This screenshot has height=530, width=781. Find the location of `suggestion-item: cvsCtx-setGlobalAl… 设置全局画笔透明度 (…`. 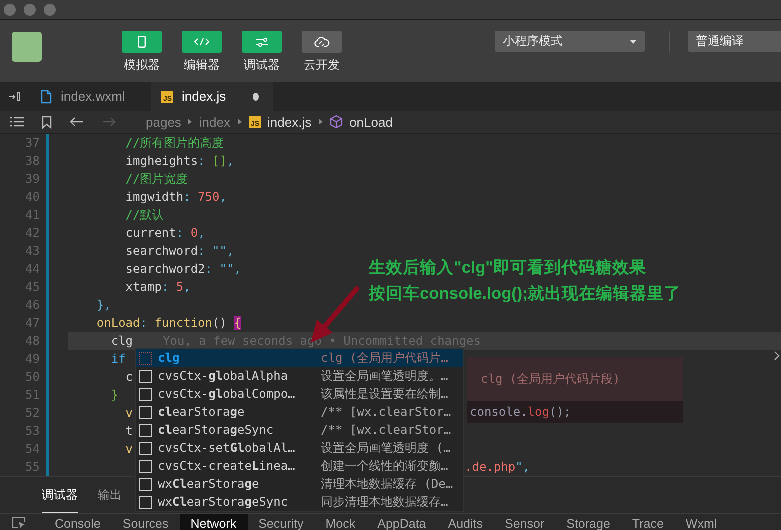

suggestion-item: cvsCtx-setGlobalAl… 设置全局画笔透明度 (… is located at coordinates (299, 448).